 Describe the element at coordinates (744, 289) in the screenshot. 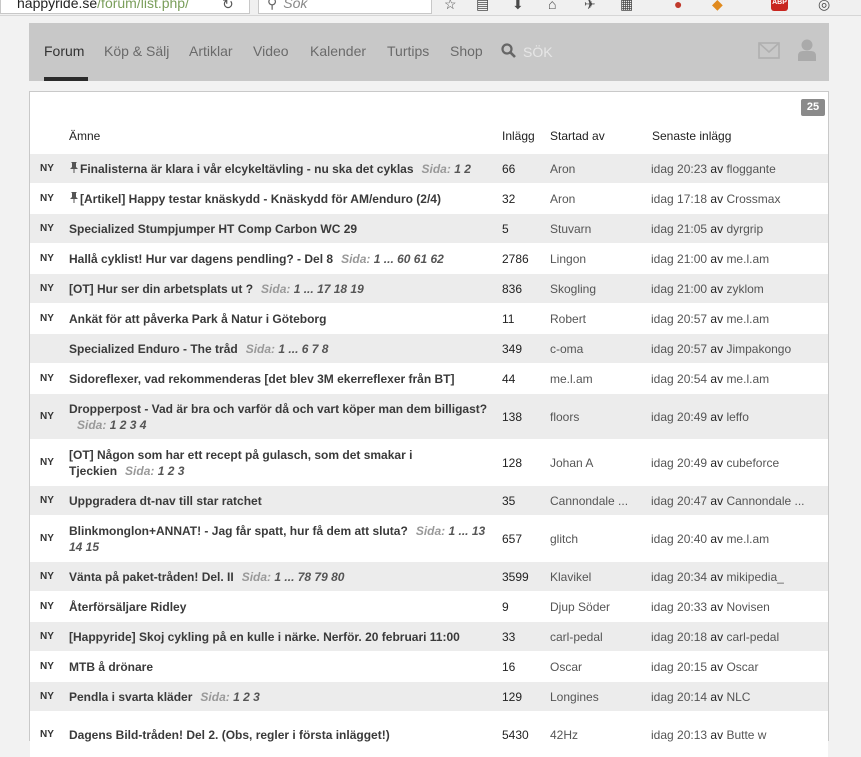

I see `latest-author-link: zyklom` at that location.